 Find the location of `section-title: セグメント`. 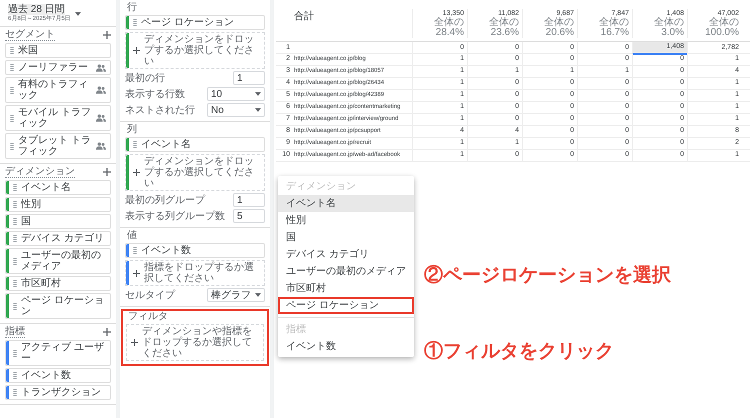

section-title: セグメント is located at coordinates (30, 35).